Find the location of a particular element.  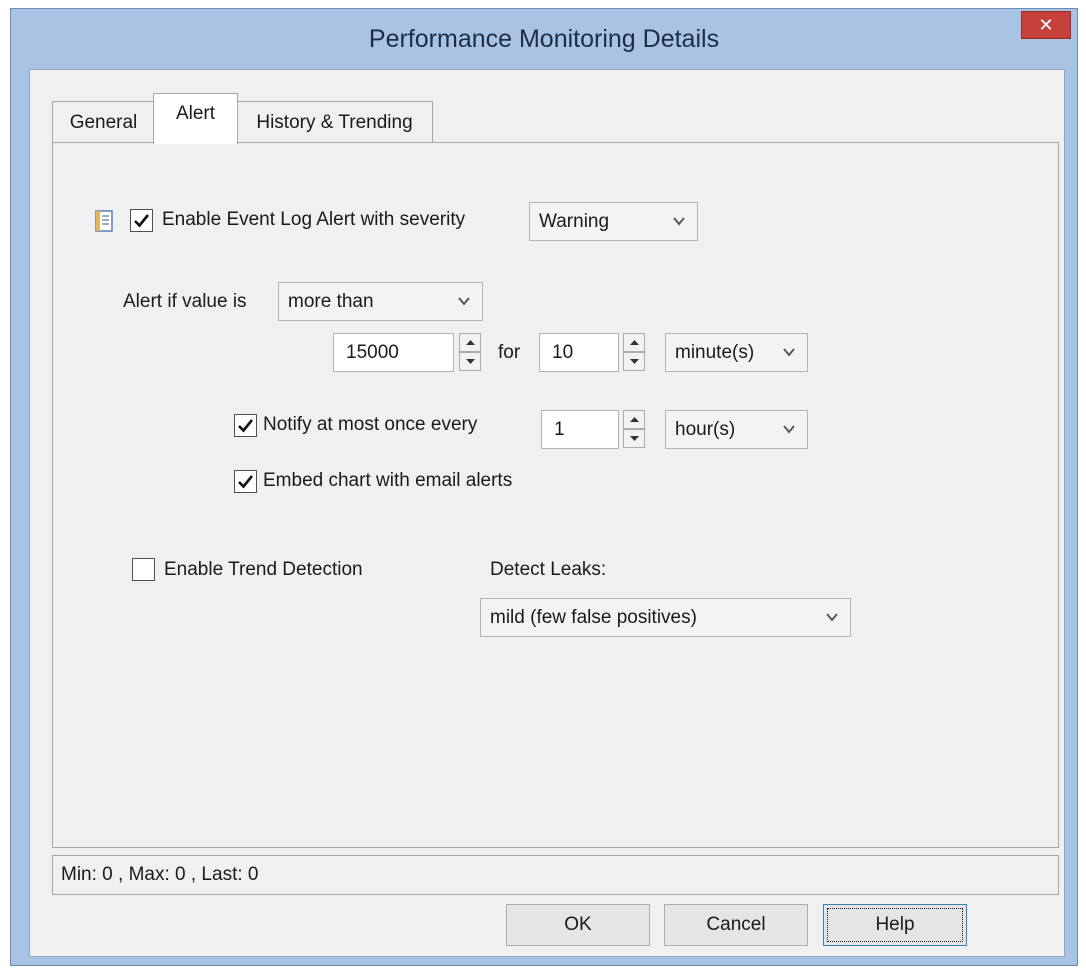

threshold-increment-button is located at coordinates (470, 342).